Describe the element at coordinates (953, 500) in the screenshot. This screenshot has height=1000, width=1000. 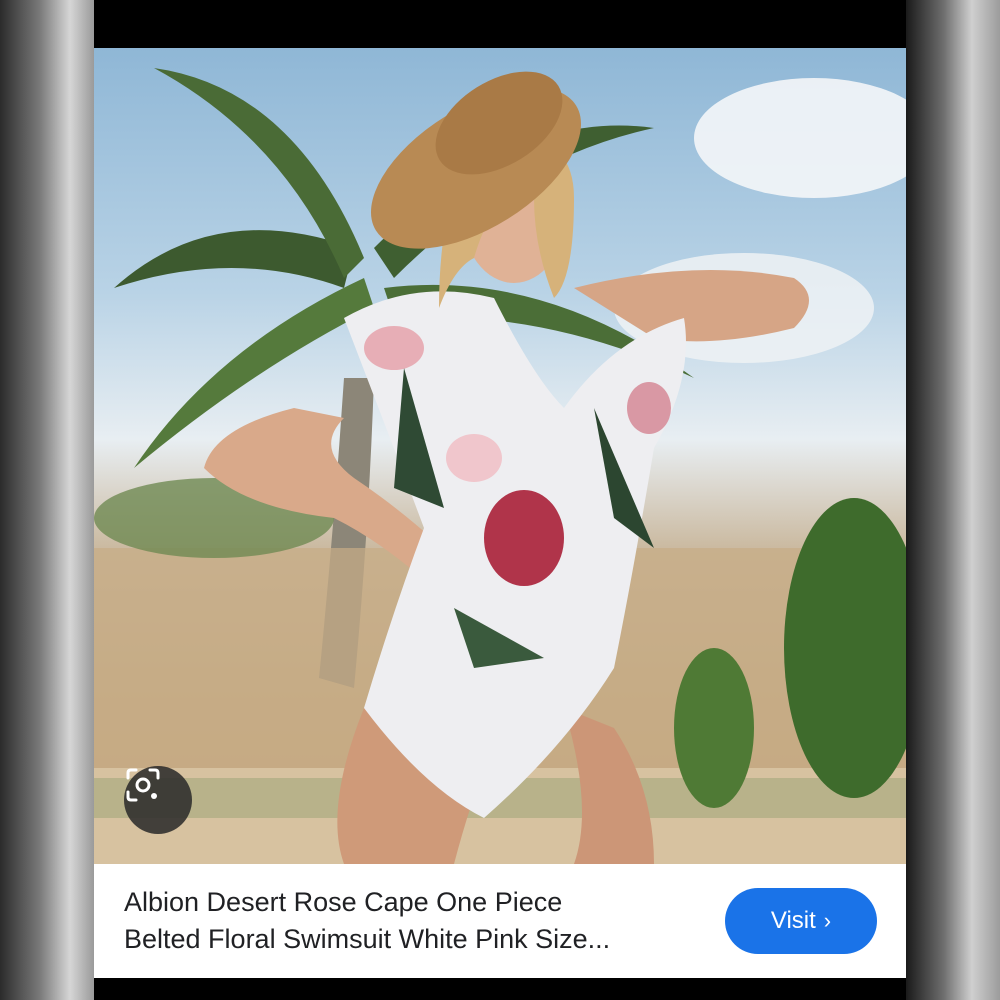
I see `right-blur-border` at that location.